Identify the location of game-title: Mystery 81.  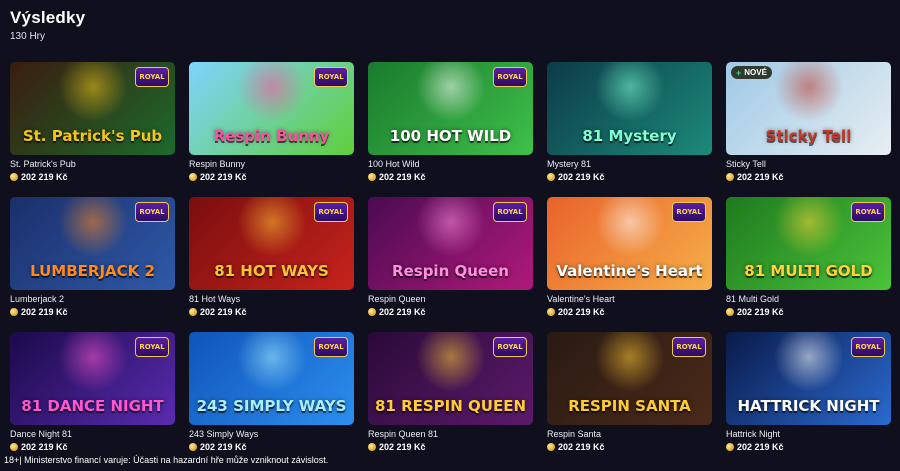
(629, 164).